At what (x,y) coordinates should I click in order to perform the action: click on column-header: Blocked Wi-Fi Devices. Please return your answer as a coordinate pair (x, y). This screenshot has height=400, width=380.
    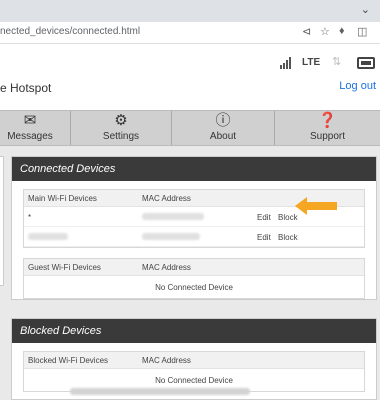
    Looking at the image, I should click on (68, 360).